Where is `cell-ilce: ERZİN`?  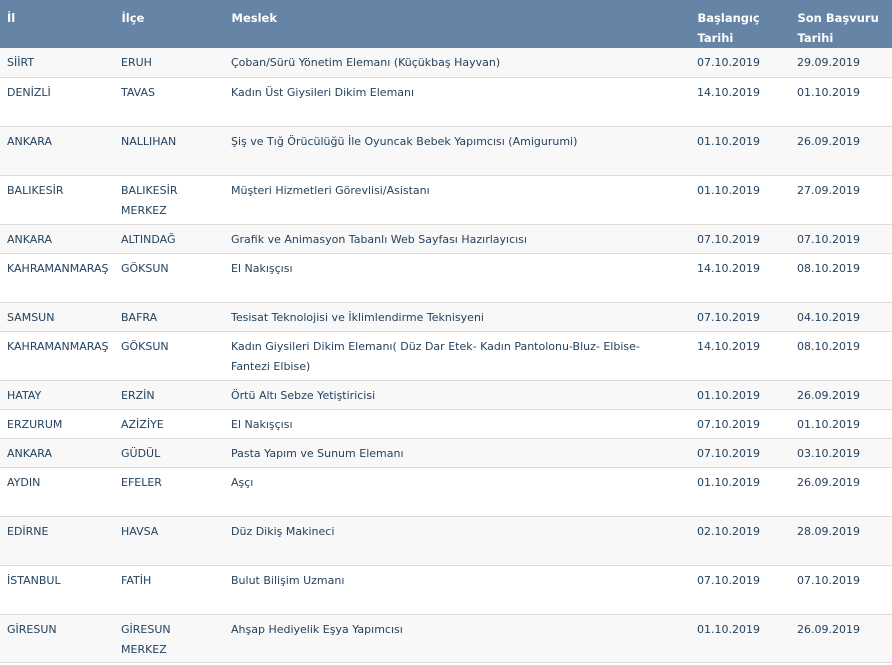 cell-ilce: ERZİN is located at coordinates (169, 395).